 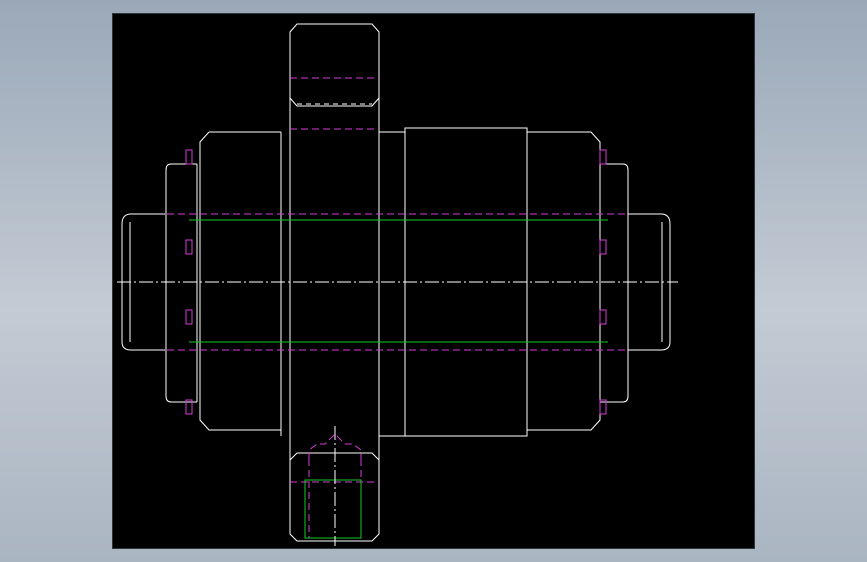 I want to click on threaded-hole-core, so click(x=333, y=509).